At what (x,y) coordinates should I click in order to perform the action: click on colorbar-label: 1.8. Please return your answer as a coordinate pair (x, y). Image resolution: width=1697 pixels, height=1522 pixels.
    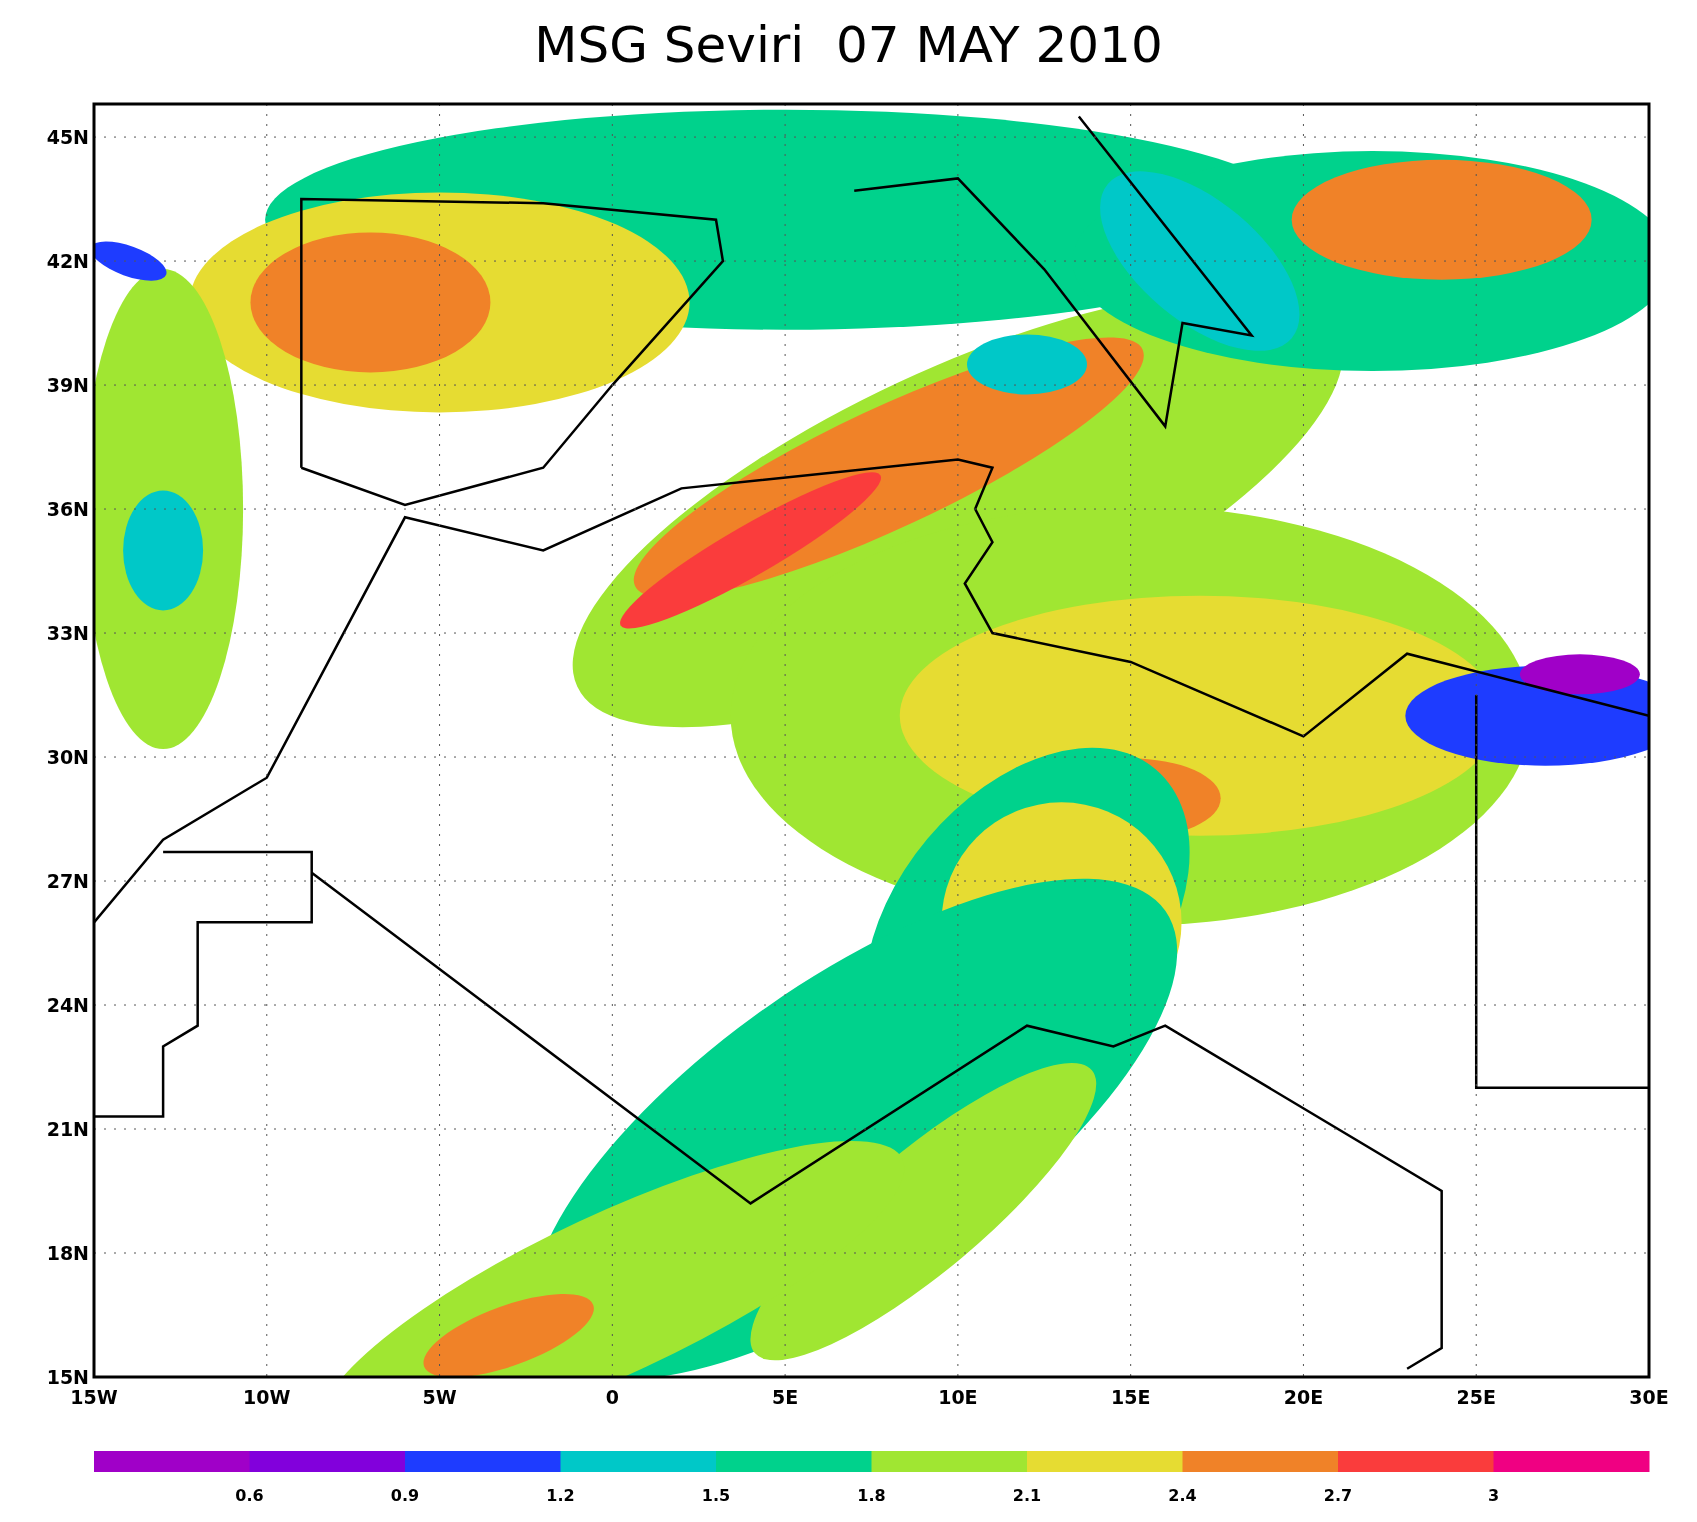
    Looking at the image, I should click on (871, 1495).